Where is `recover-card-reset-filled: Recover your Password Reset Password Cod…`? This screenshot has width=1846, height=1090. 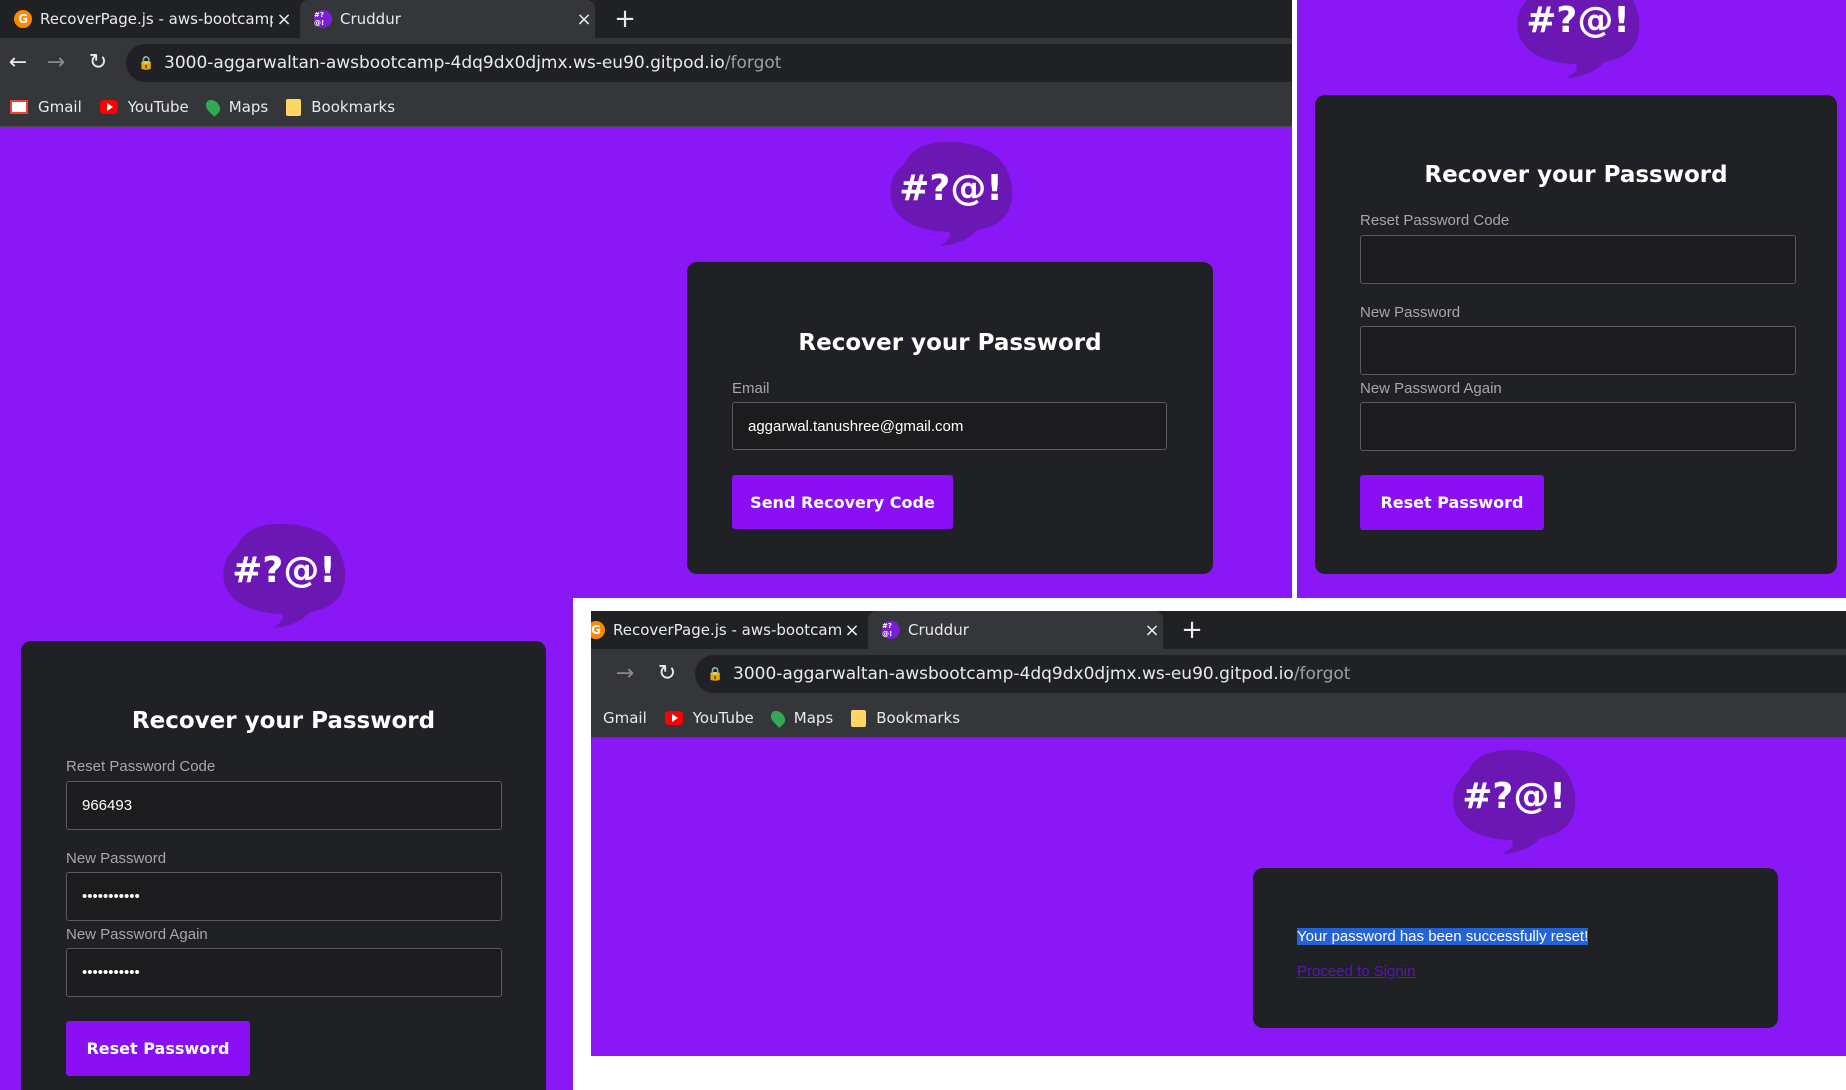
recover-card-reset-filled: Recover your Password Reset Password Cod… is located at coordinates (283, 865).